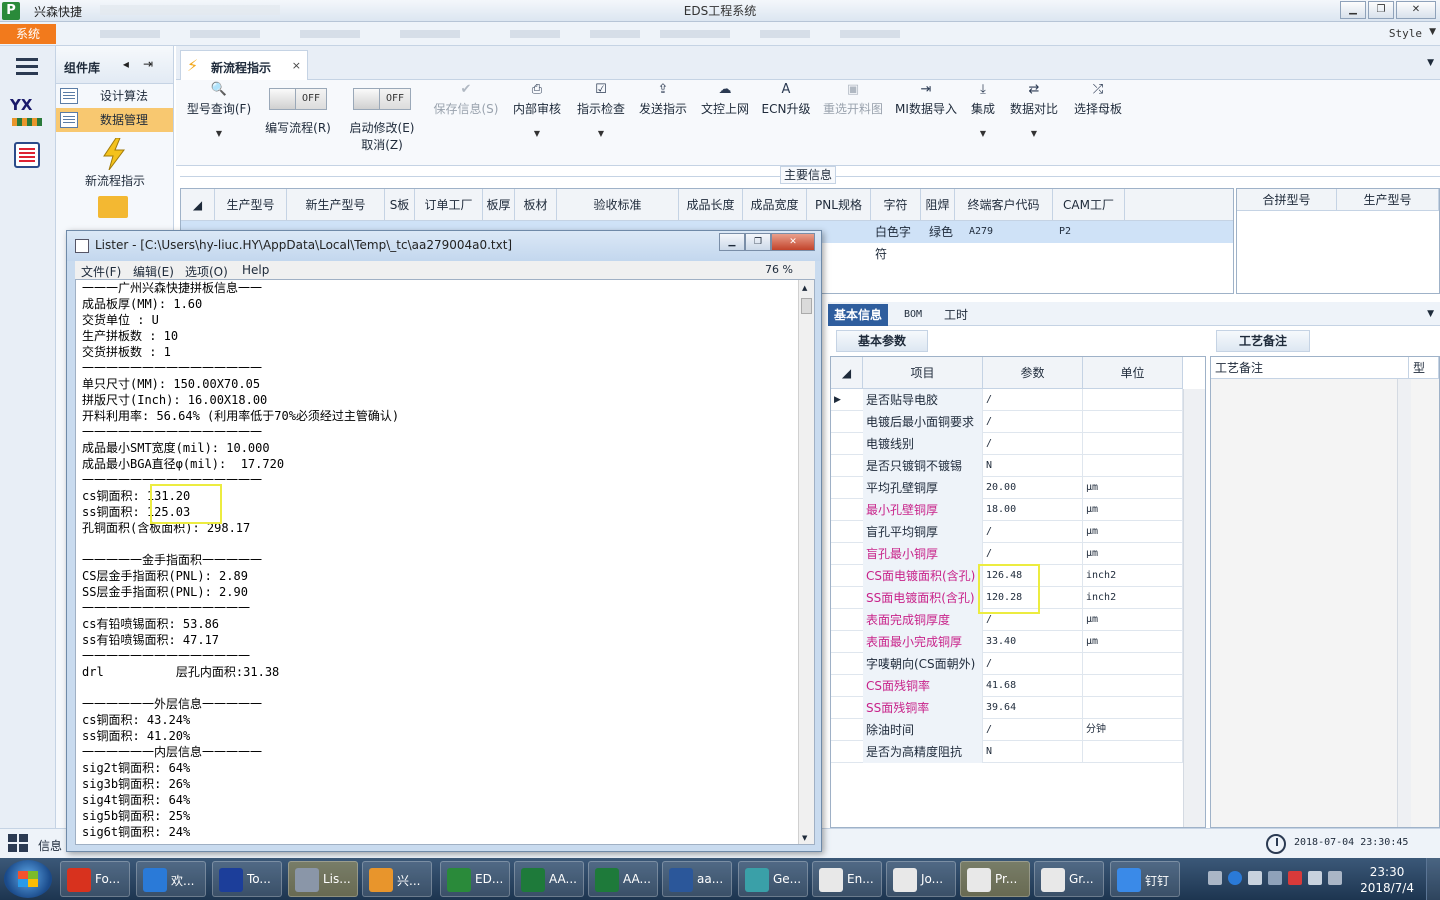  Describe the element at coordinates (27, 155) in the screenshot. I see `calculator-icon` at that location.